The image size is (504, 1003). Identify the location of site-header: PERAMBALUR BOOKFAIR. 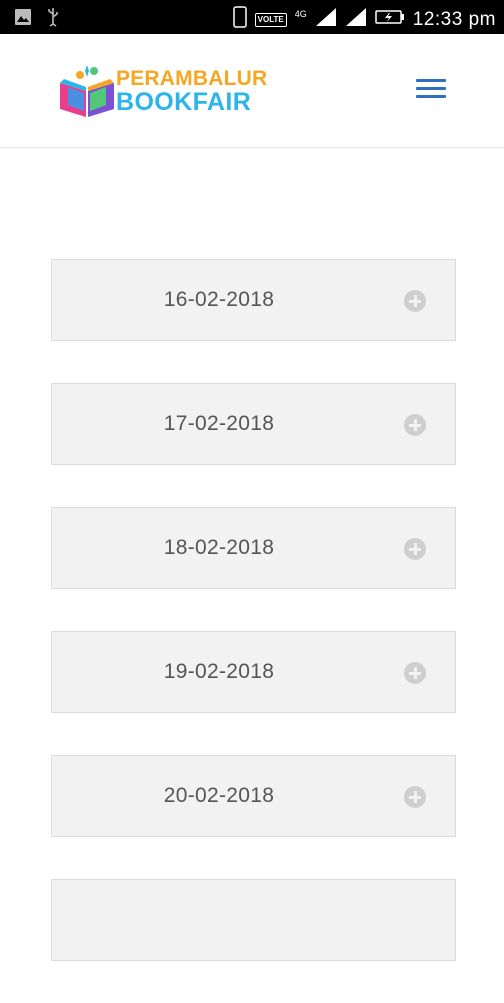
(252, 91).